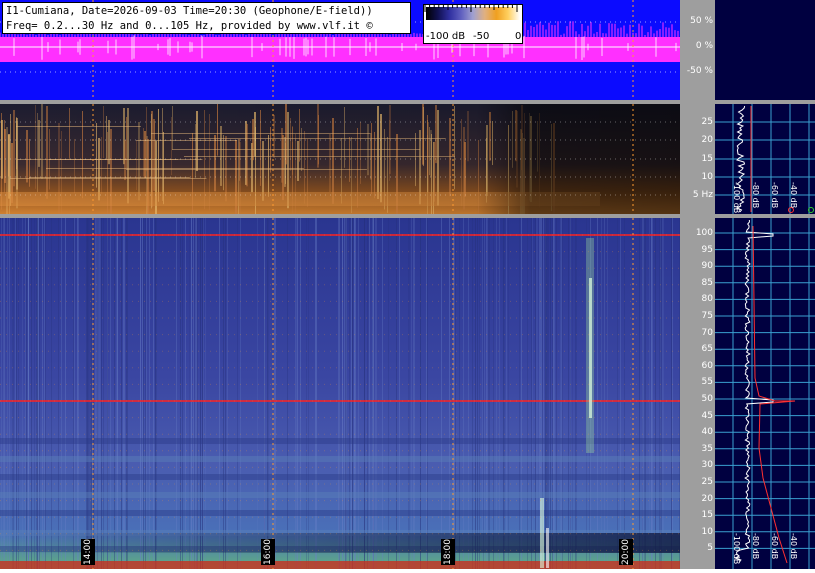 The height and width of the screenshot is (573, 815). I want to click on main-spectrum-plot, so click(765, 393).